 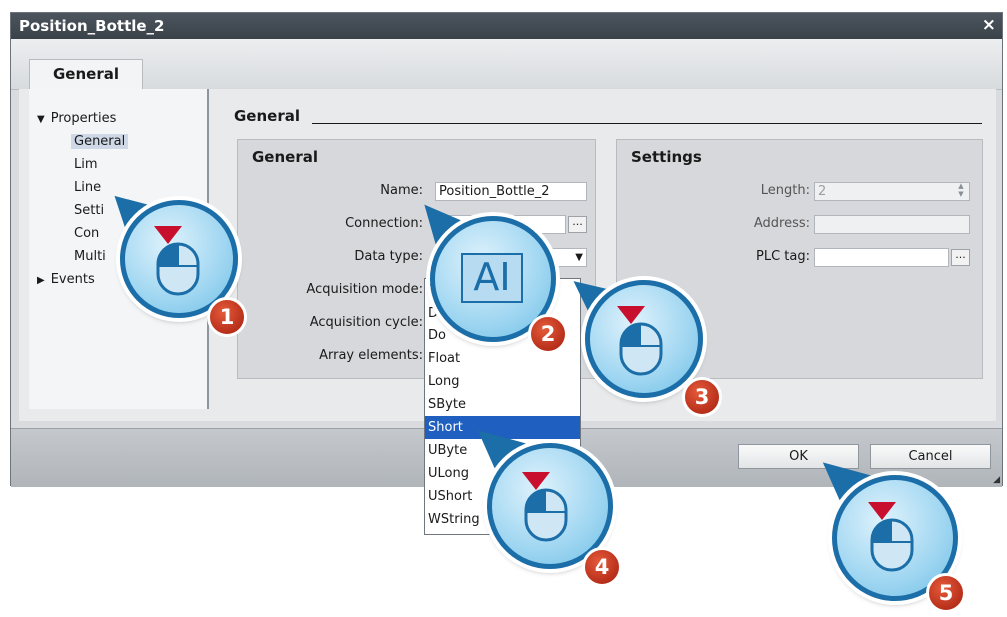 What do you see at coordinates (930, 456) in the screenshot?
I see `cancel-button: Cancel` at bounding box center [930, 456].